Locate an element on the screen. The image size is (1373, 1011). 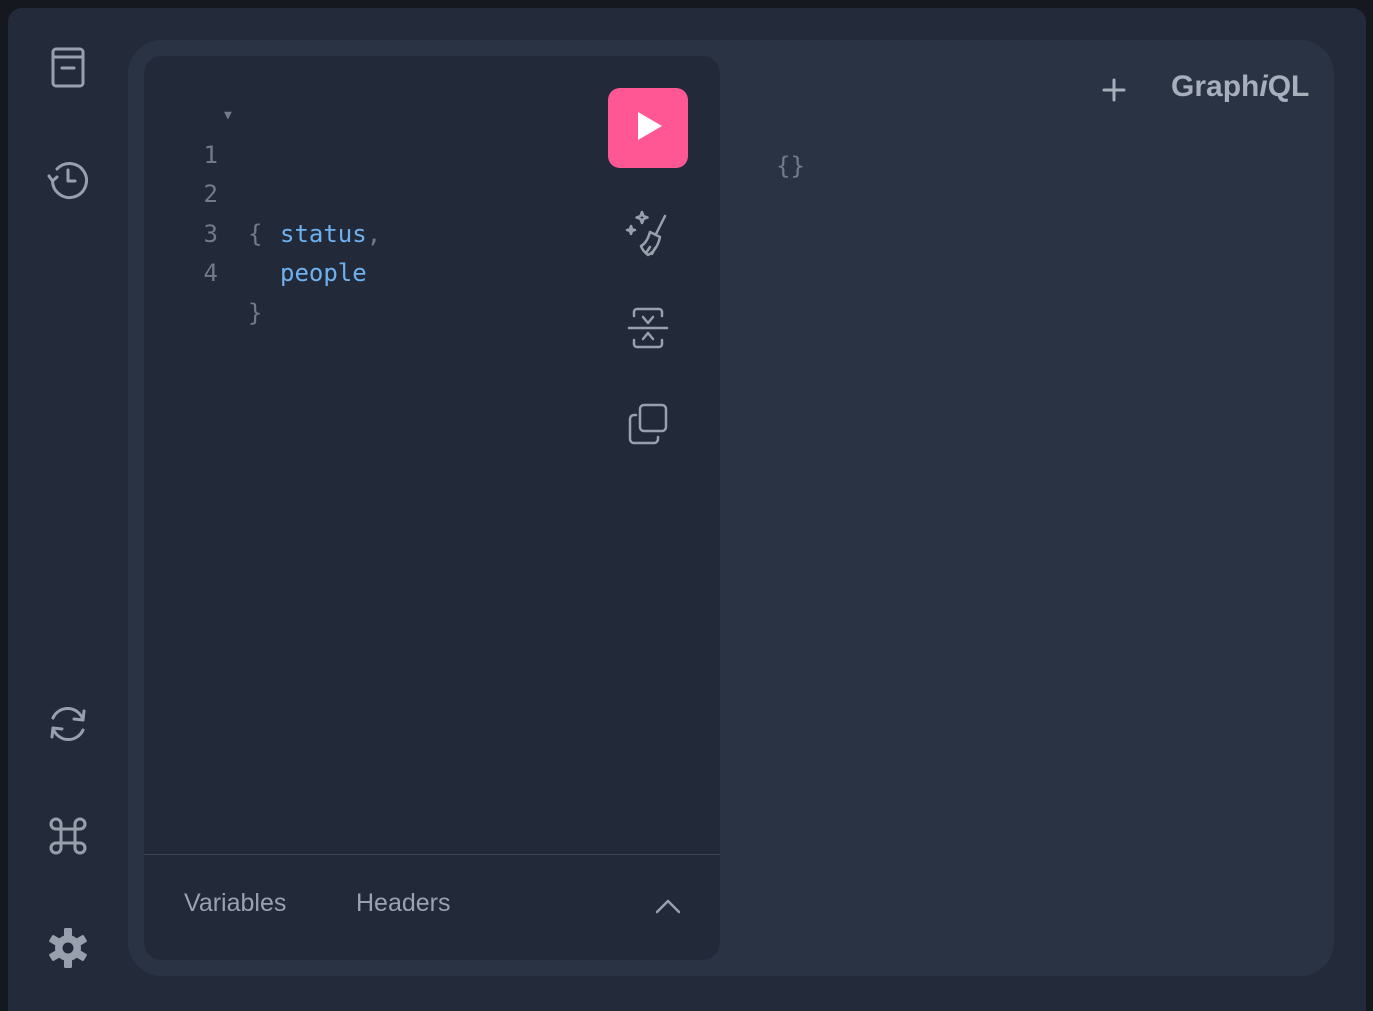
code-field: people is located at coordinates (323, 274).